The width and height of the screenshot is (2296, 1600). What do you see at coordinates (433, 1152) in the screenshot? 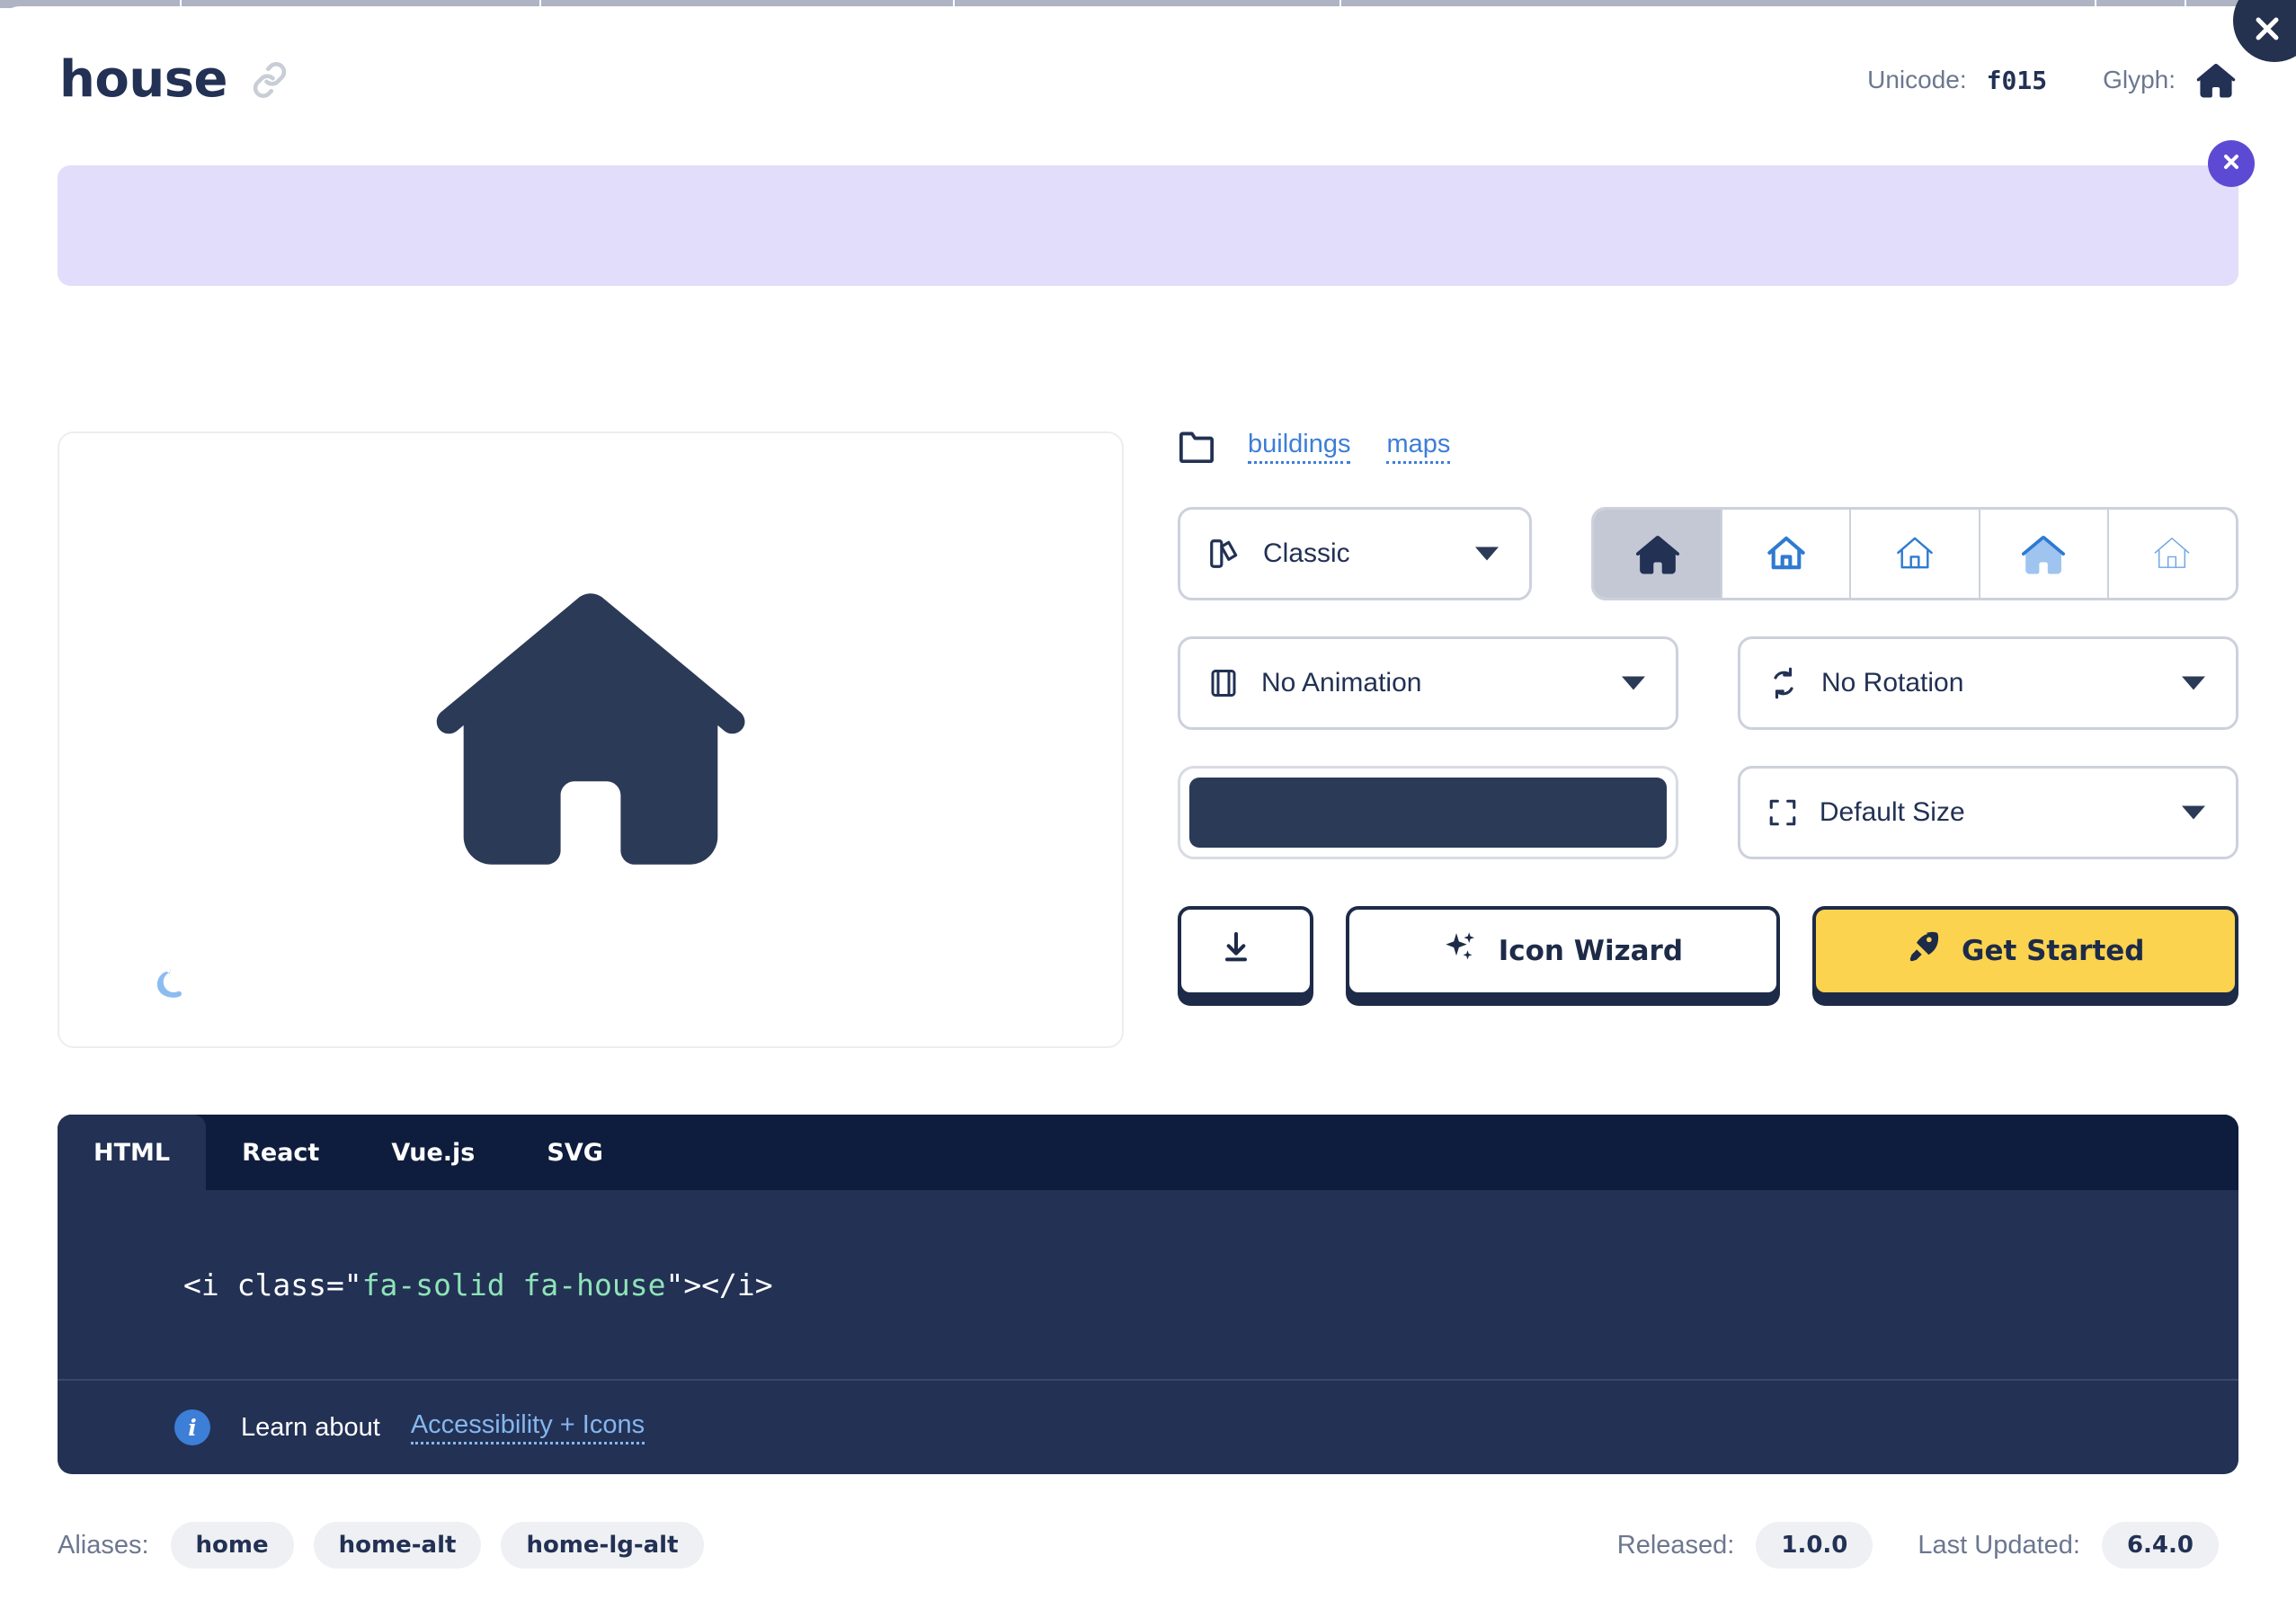
I see `tab-vuejs: Vue.js` at bounding box center [433, 1152].